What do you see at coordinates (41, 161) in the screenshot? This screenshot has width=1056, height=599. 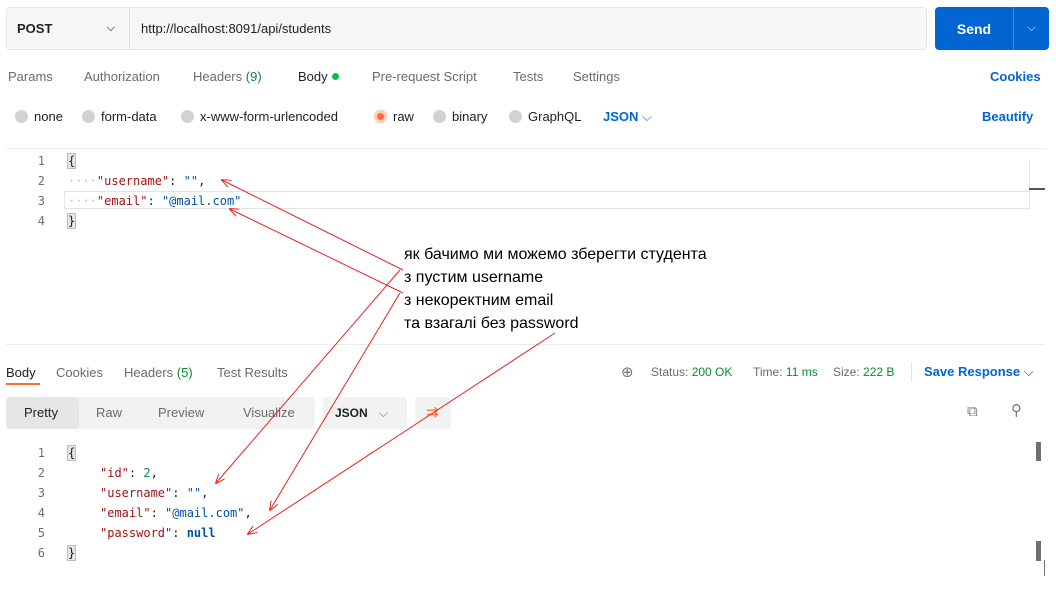 I see `line-number: 1` at bounding box center [41, 161].